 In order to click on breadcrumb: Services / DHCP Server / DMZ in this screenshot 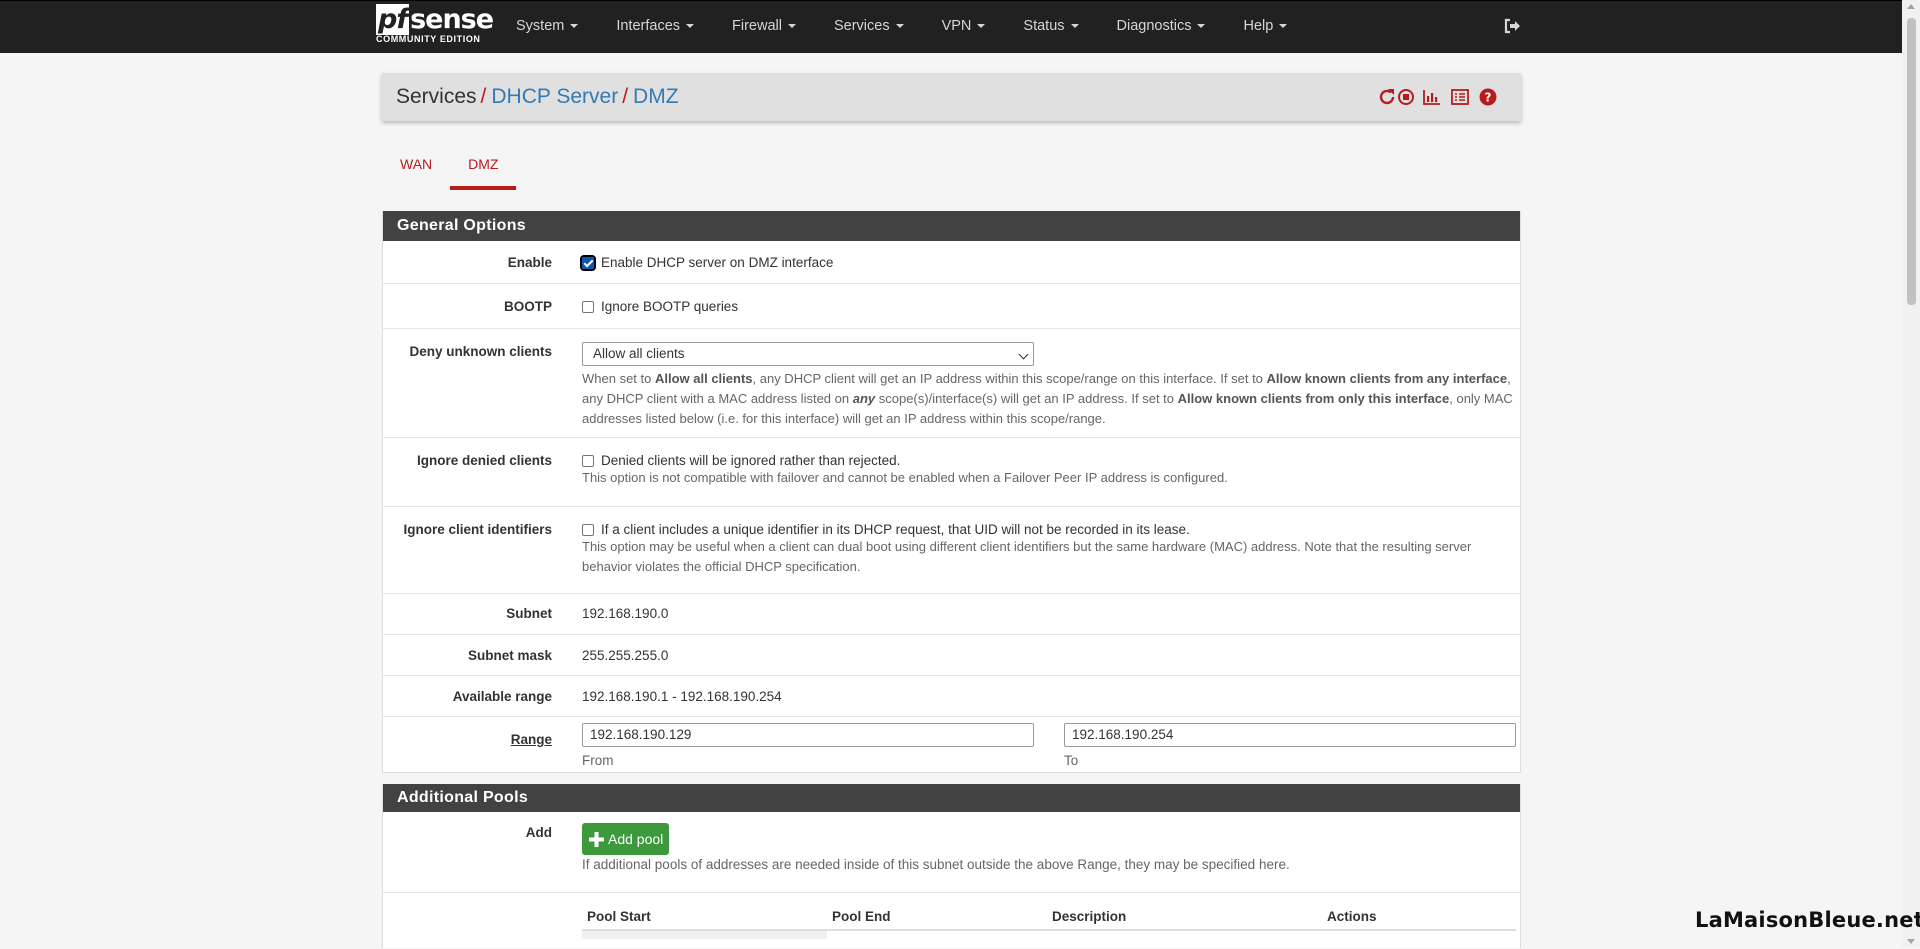, I will do `click(537, 96)`.